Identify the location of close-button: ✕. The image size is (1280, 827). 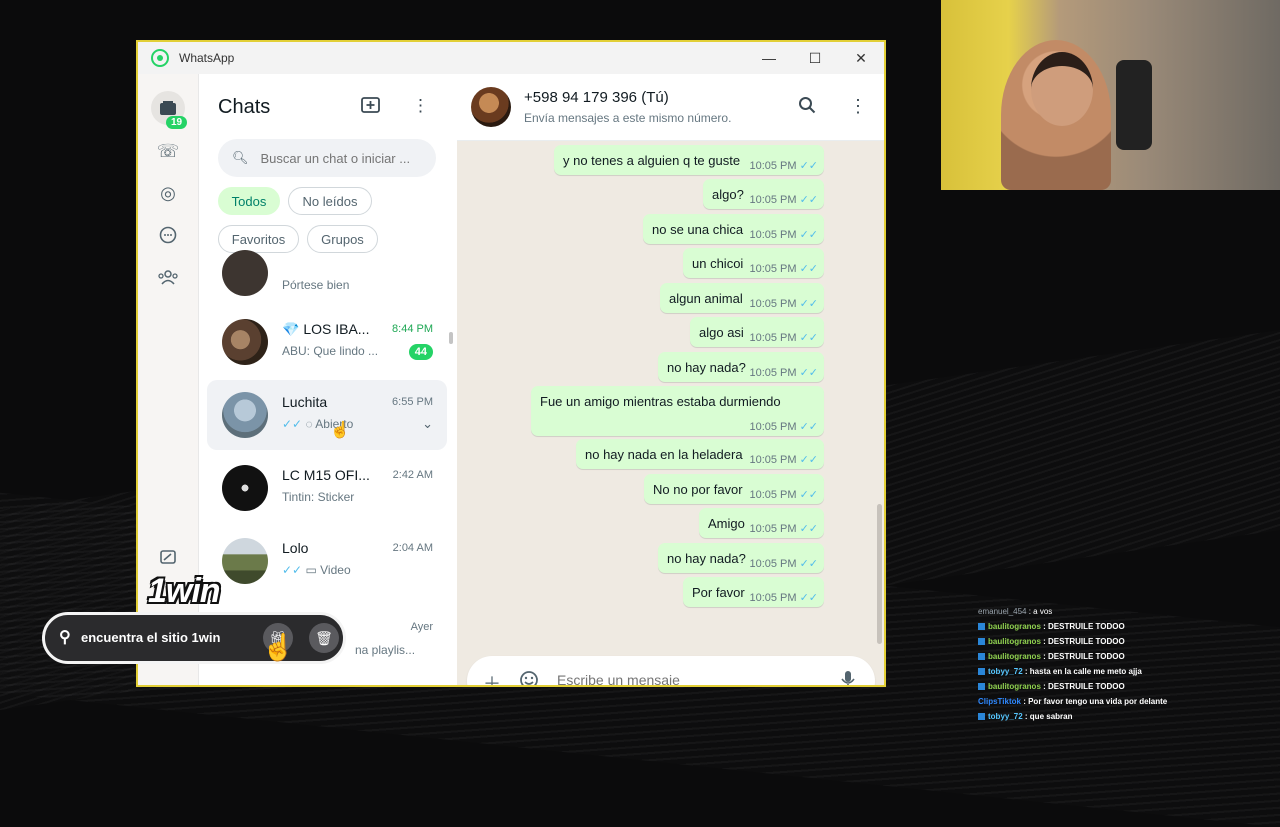
(861, 58).